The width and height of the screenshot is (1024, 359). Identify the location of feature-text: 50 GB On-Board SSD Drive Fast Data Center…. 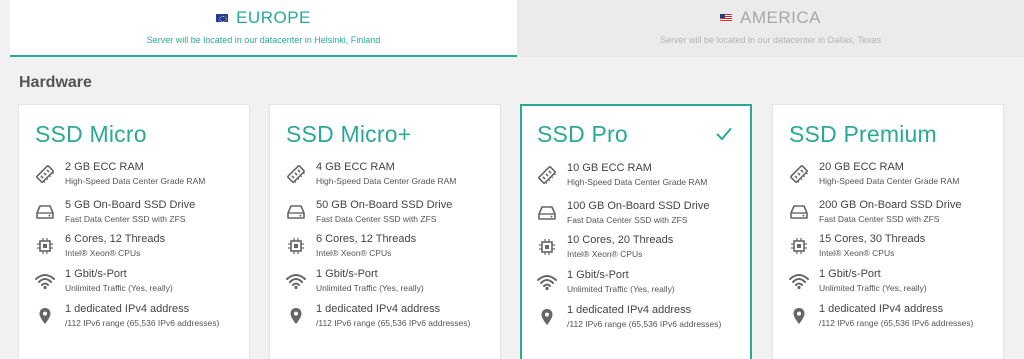
(384, 212).